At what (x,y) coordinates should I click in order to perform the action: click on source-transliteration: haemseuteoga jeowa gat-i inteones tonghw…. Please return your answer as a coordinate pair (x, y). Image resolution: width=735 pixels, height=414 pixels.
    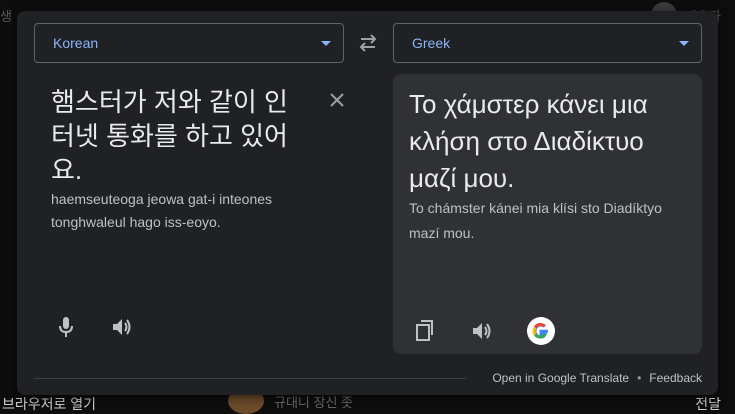
    Looking at the image, I should click on (162, 210).